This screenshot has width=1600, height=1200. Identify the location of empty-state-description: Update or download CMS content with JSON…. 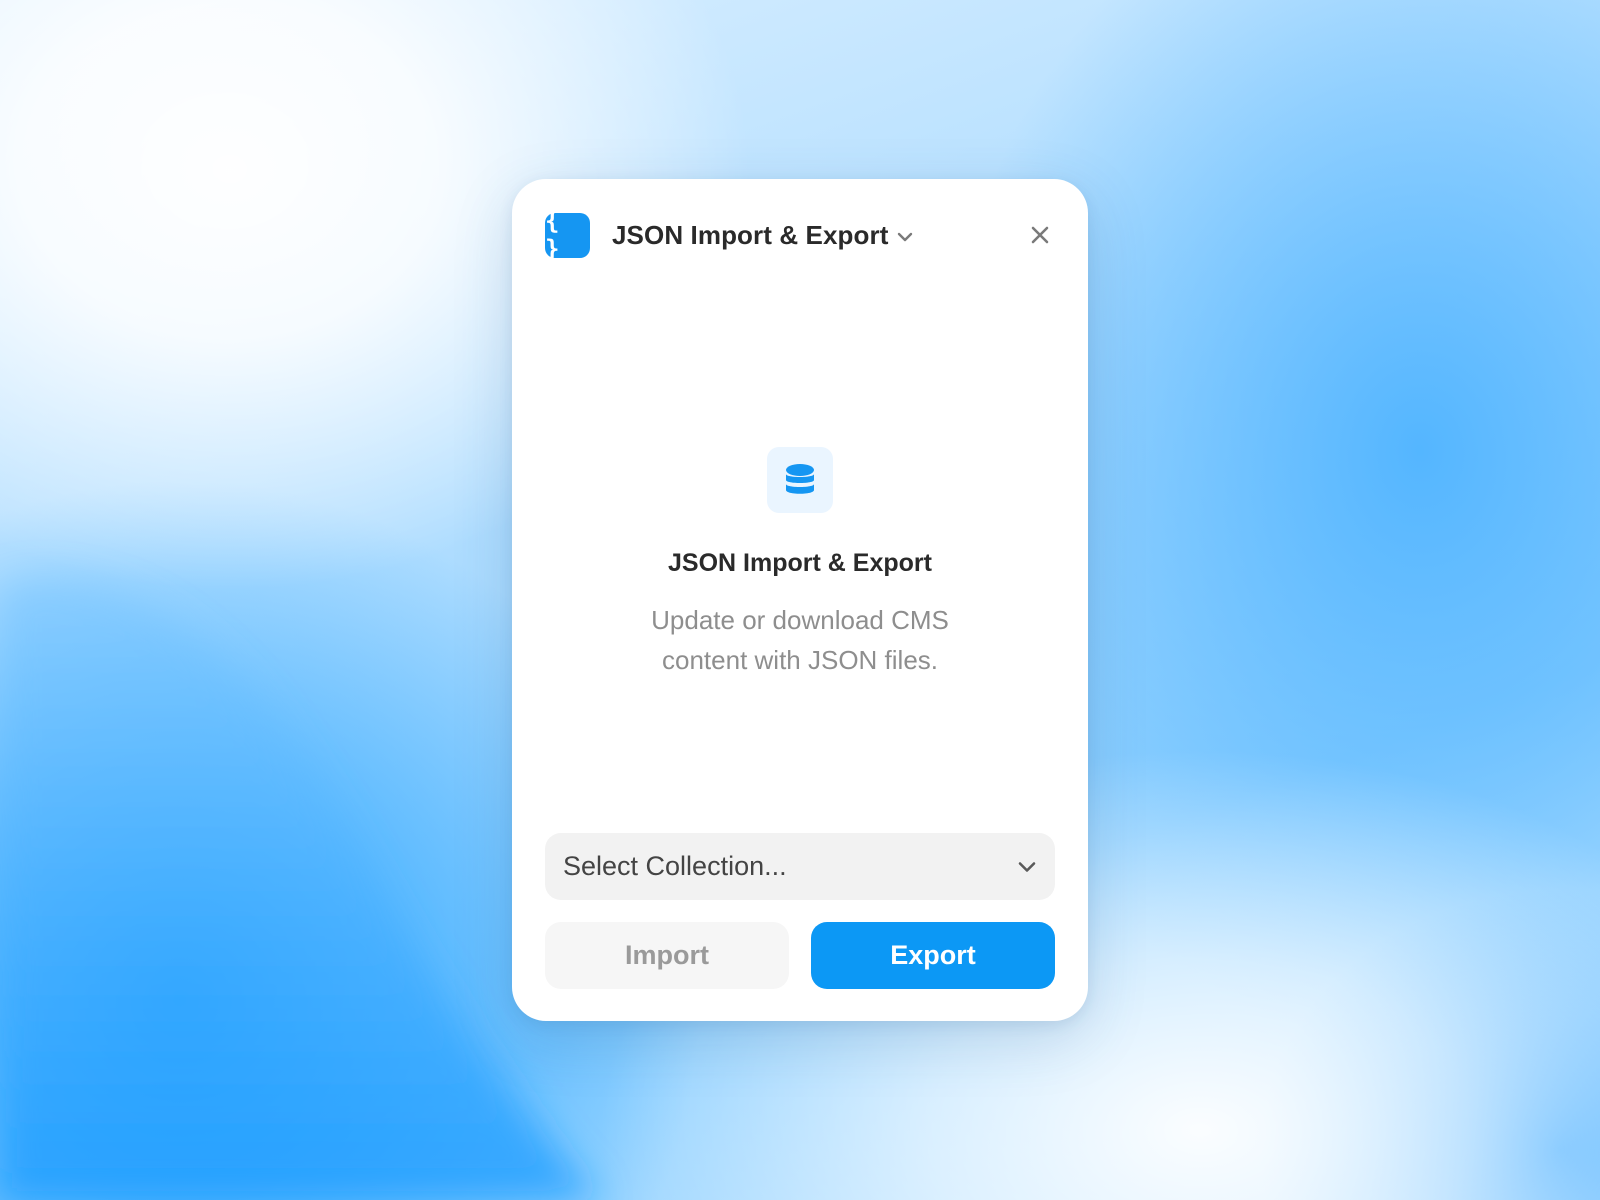
(800, 640).